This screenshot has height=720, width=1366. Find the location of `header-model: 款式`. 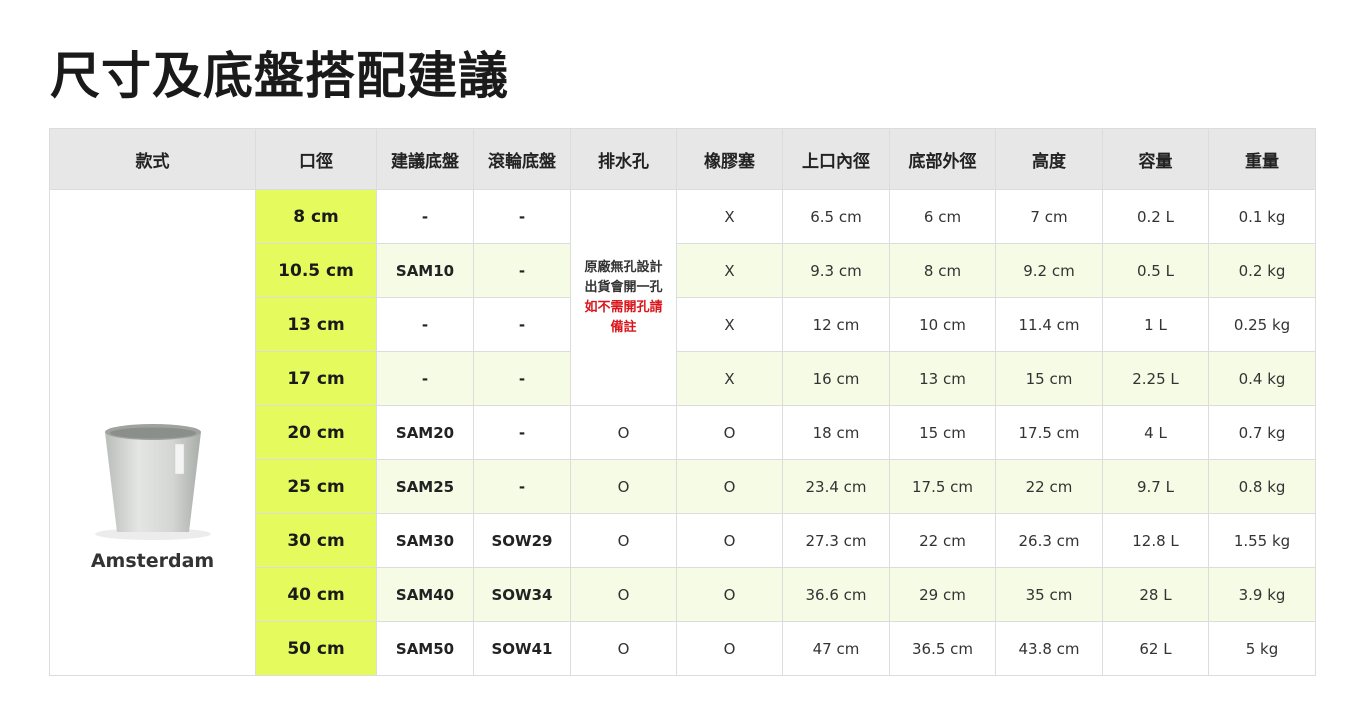

header-model: 款式 is located at coordinates (152, 159).